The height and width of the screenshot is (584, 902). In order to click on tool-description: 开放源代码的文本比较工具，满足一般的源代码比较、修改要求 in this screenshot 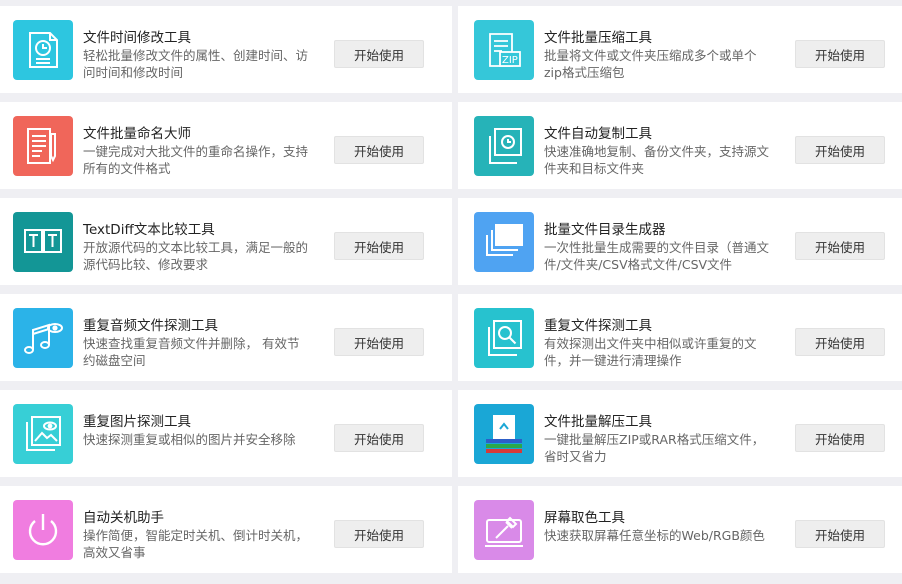, I will do `click(196, 256)`.